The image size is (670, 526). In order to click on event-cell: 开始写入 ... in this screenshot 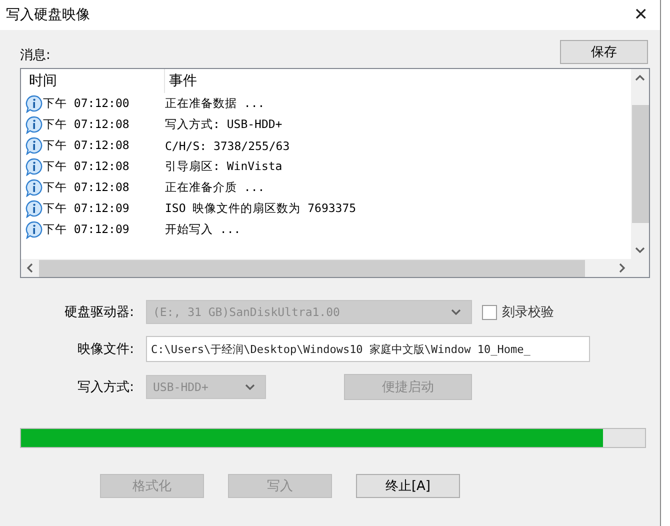, I will do `click(203, 229)`.